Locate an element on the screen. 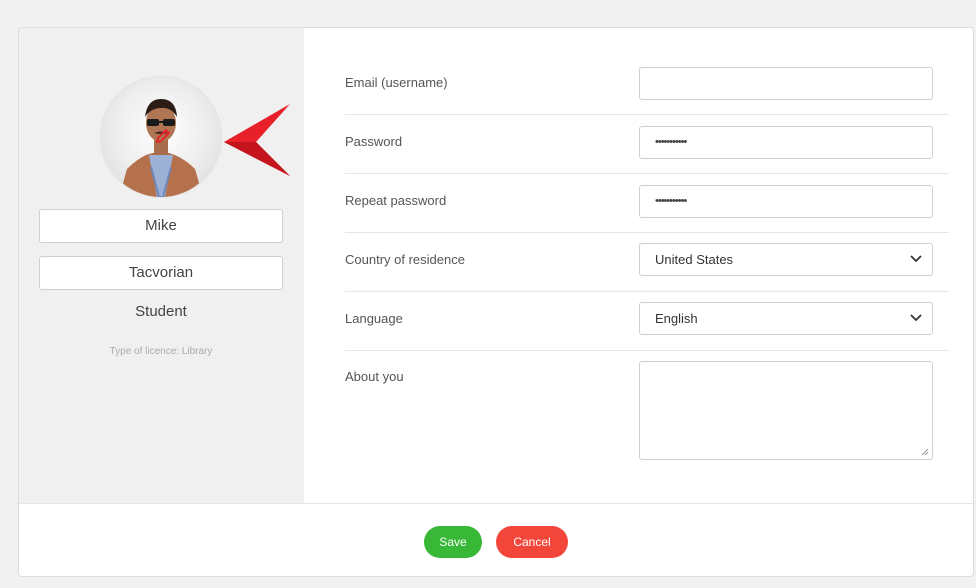  email-field is located at coordinates (786, 83).